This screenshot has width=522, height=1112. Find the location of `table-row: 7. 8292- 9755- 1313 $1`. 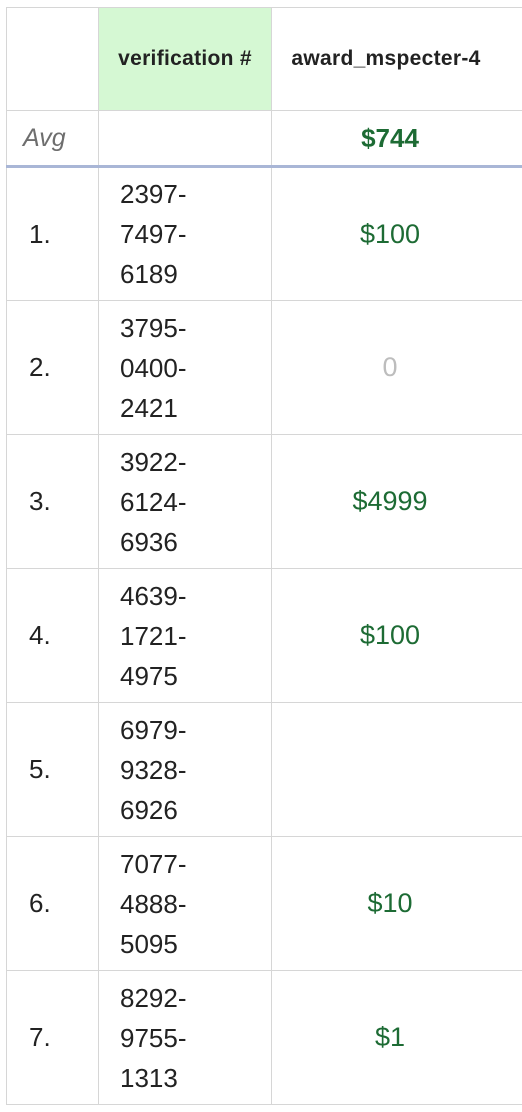

table-row: 7. 8292- 9755- 1313 $1 is located at coordinates (264, 1037).